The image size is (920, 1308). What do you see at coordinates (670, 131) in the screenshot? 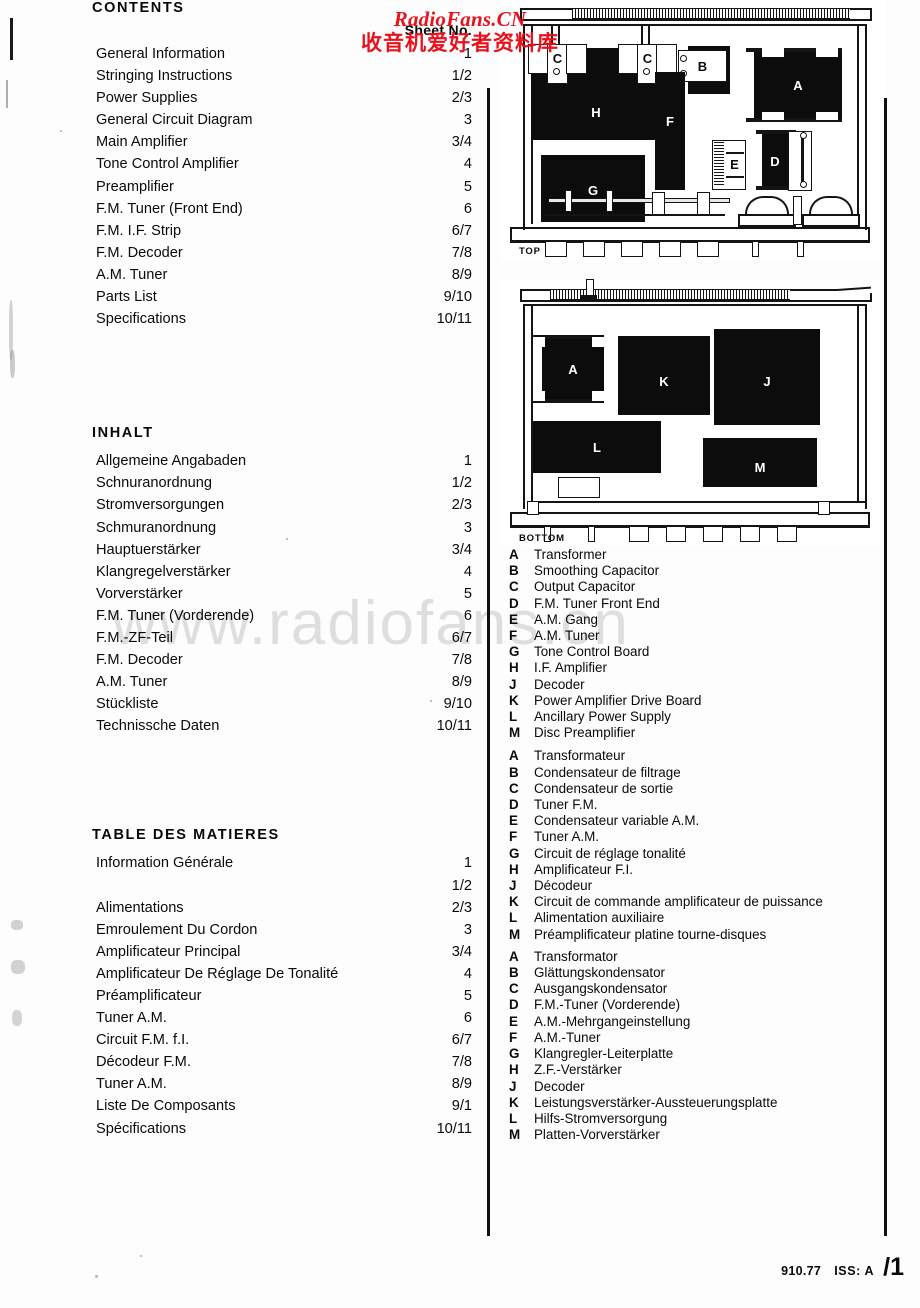
I see `component-block-F: F` at bounding box center [670, 131].